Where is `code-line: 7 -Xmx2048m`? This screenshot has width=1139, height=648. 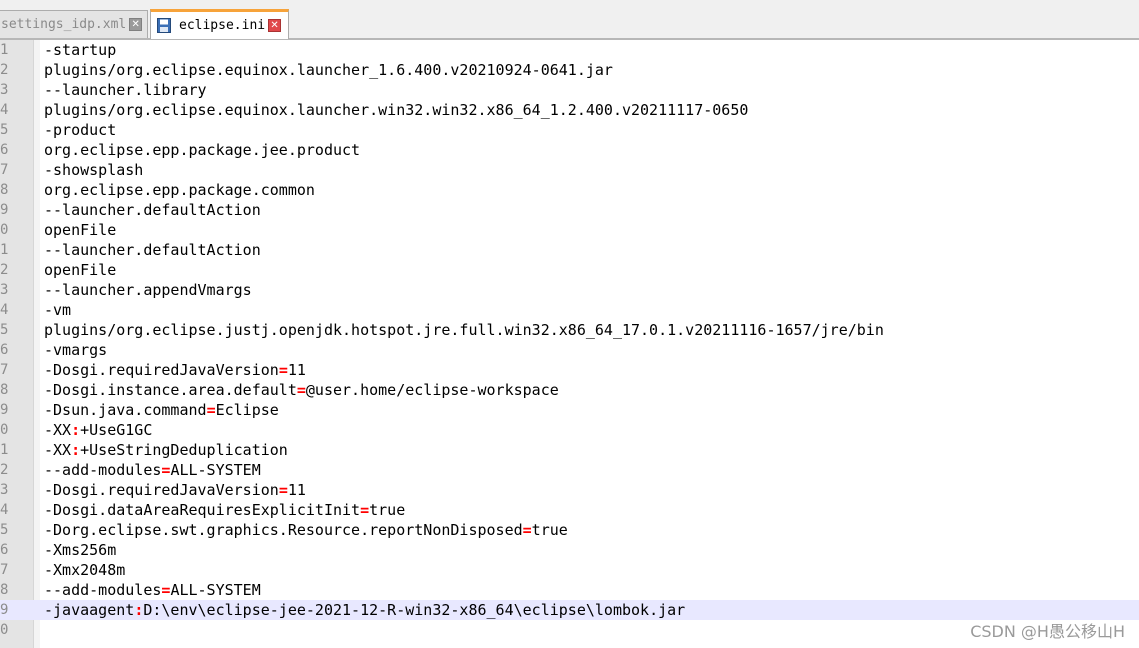 code-line: 7 -Xmx2048m is located at coordinates (569, 570).